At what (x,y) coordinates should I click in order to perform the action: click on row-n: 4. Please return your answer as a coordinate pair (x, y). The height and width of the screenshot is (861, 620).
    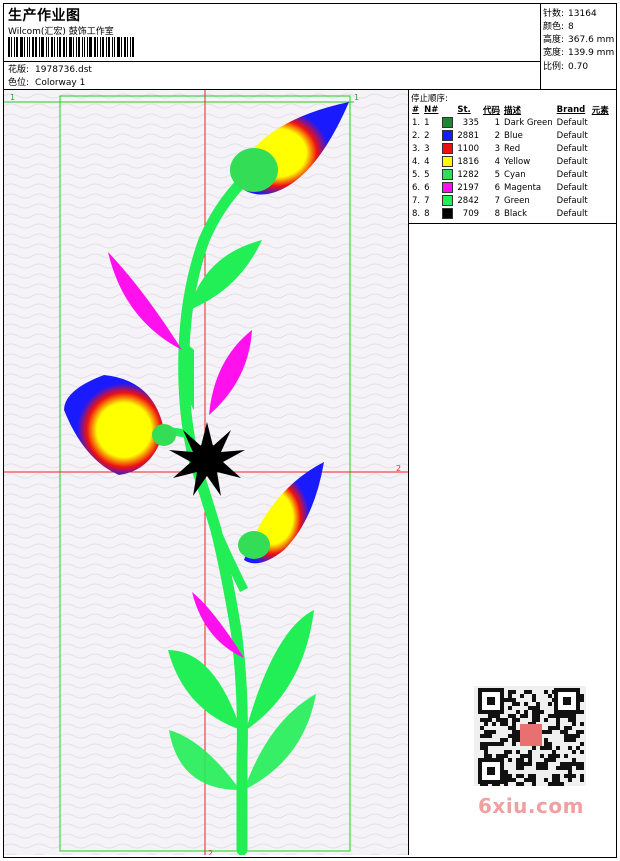
    Looking at the image, I should click on (427, 161).